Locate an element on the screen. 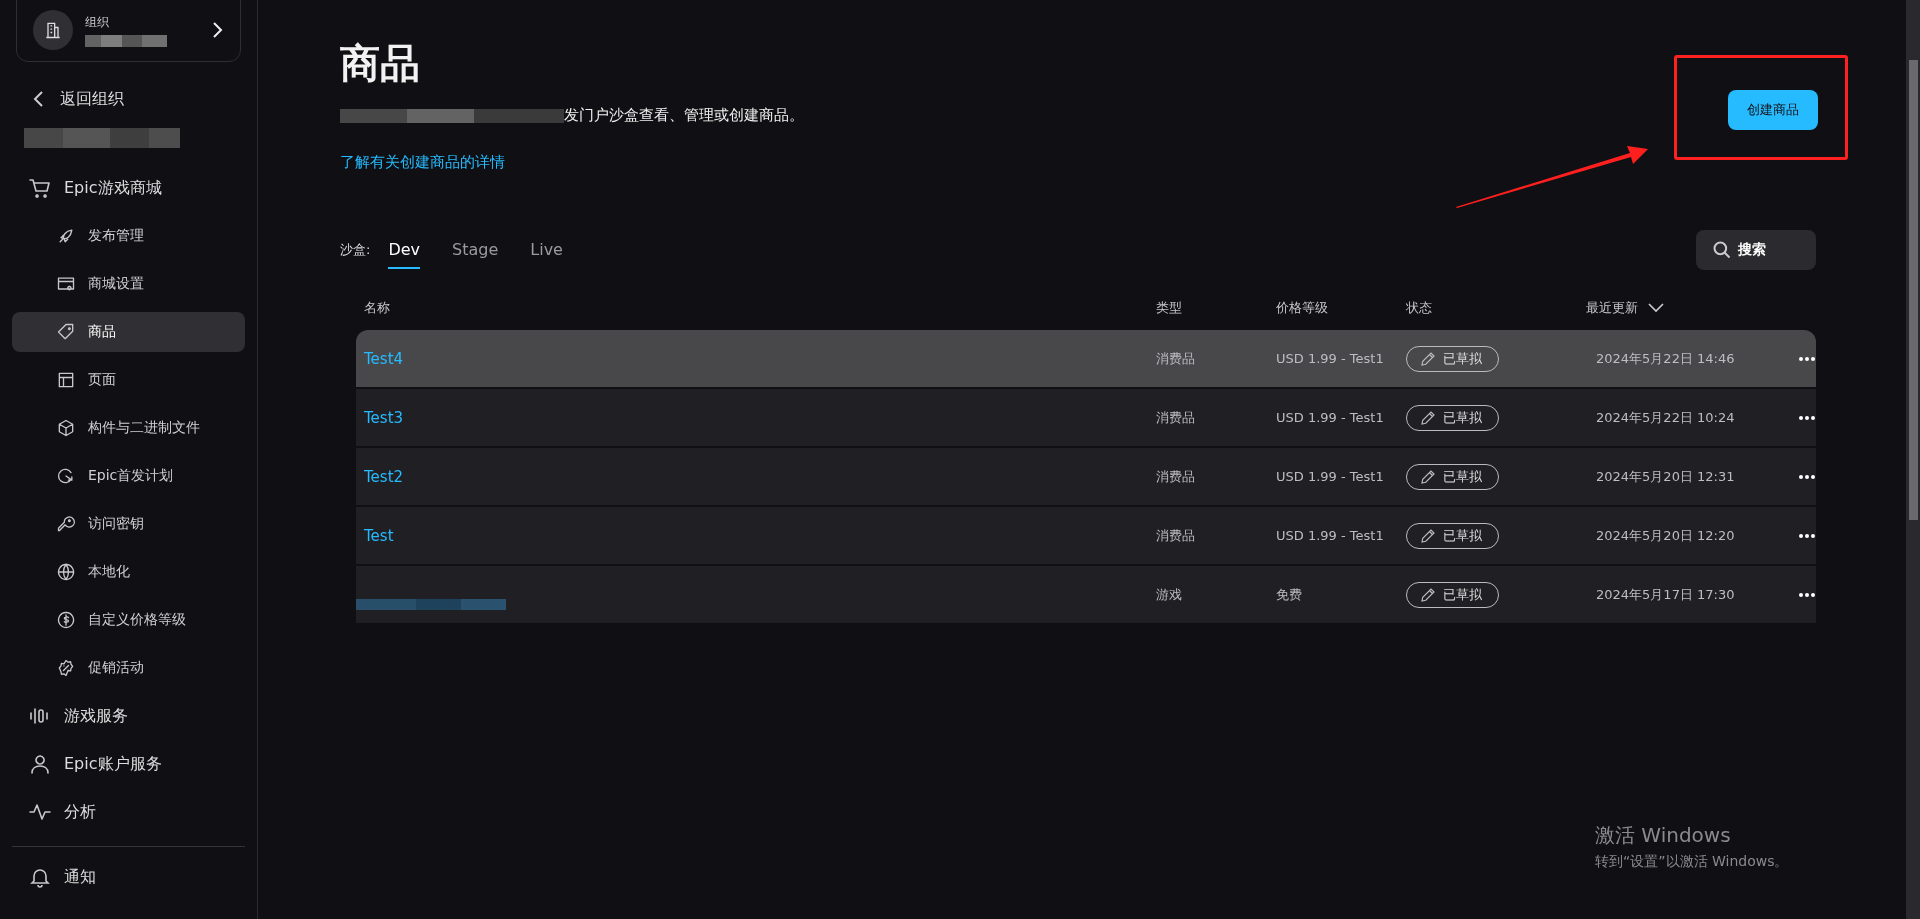  column-header: 名称 is located at coordinates (377, 308).